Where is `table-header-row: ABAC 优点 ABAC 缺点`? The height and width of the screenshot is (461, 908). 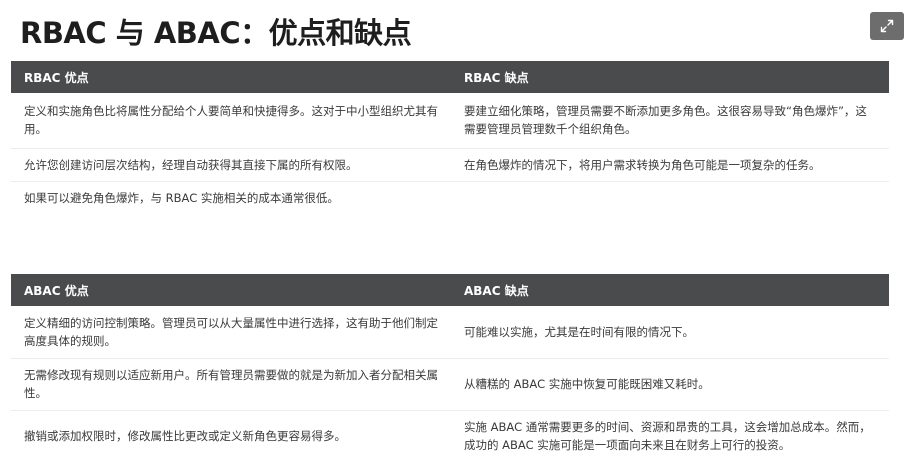 table-header-row: ABAC 优点 ABAC 缺点 is located at coordinates (450, 290).